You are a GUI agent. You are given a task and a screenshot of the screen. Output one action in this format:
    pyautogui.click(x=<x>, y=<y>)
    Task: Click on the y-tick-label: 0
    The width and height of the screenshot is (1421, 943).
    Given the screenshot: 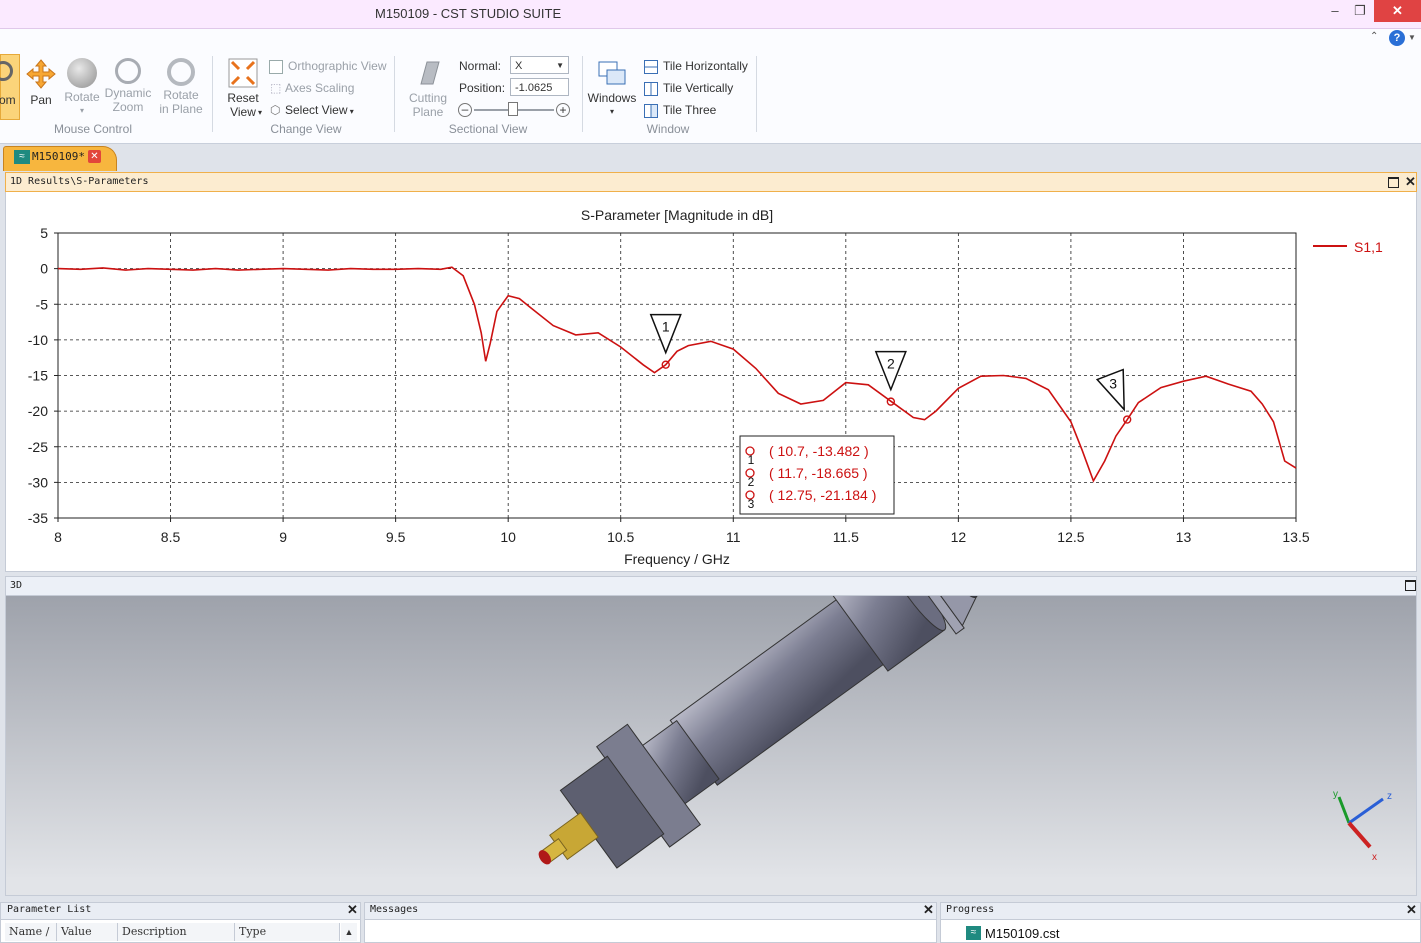 What is the action you would take?
    pyautogui.click(x=44, y=269)
    